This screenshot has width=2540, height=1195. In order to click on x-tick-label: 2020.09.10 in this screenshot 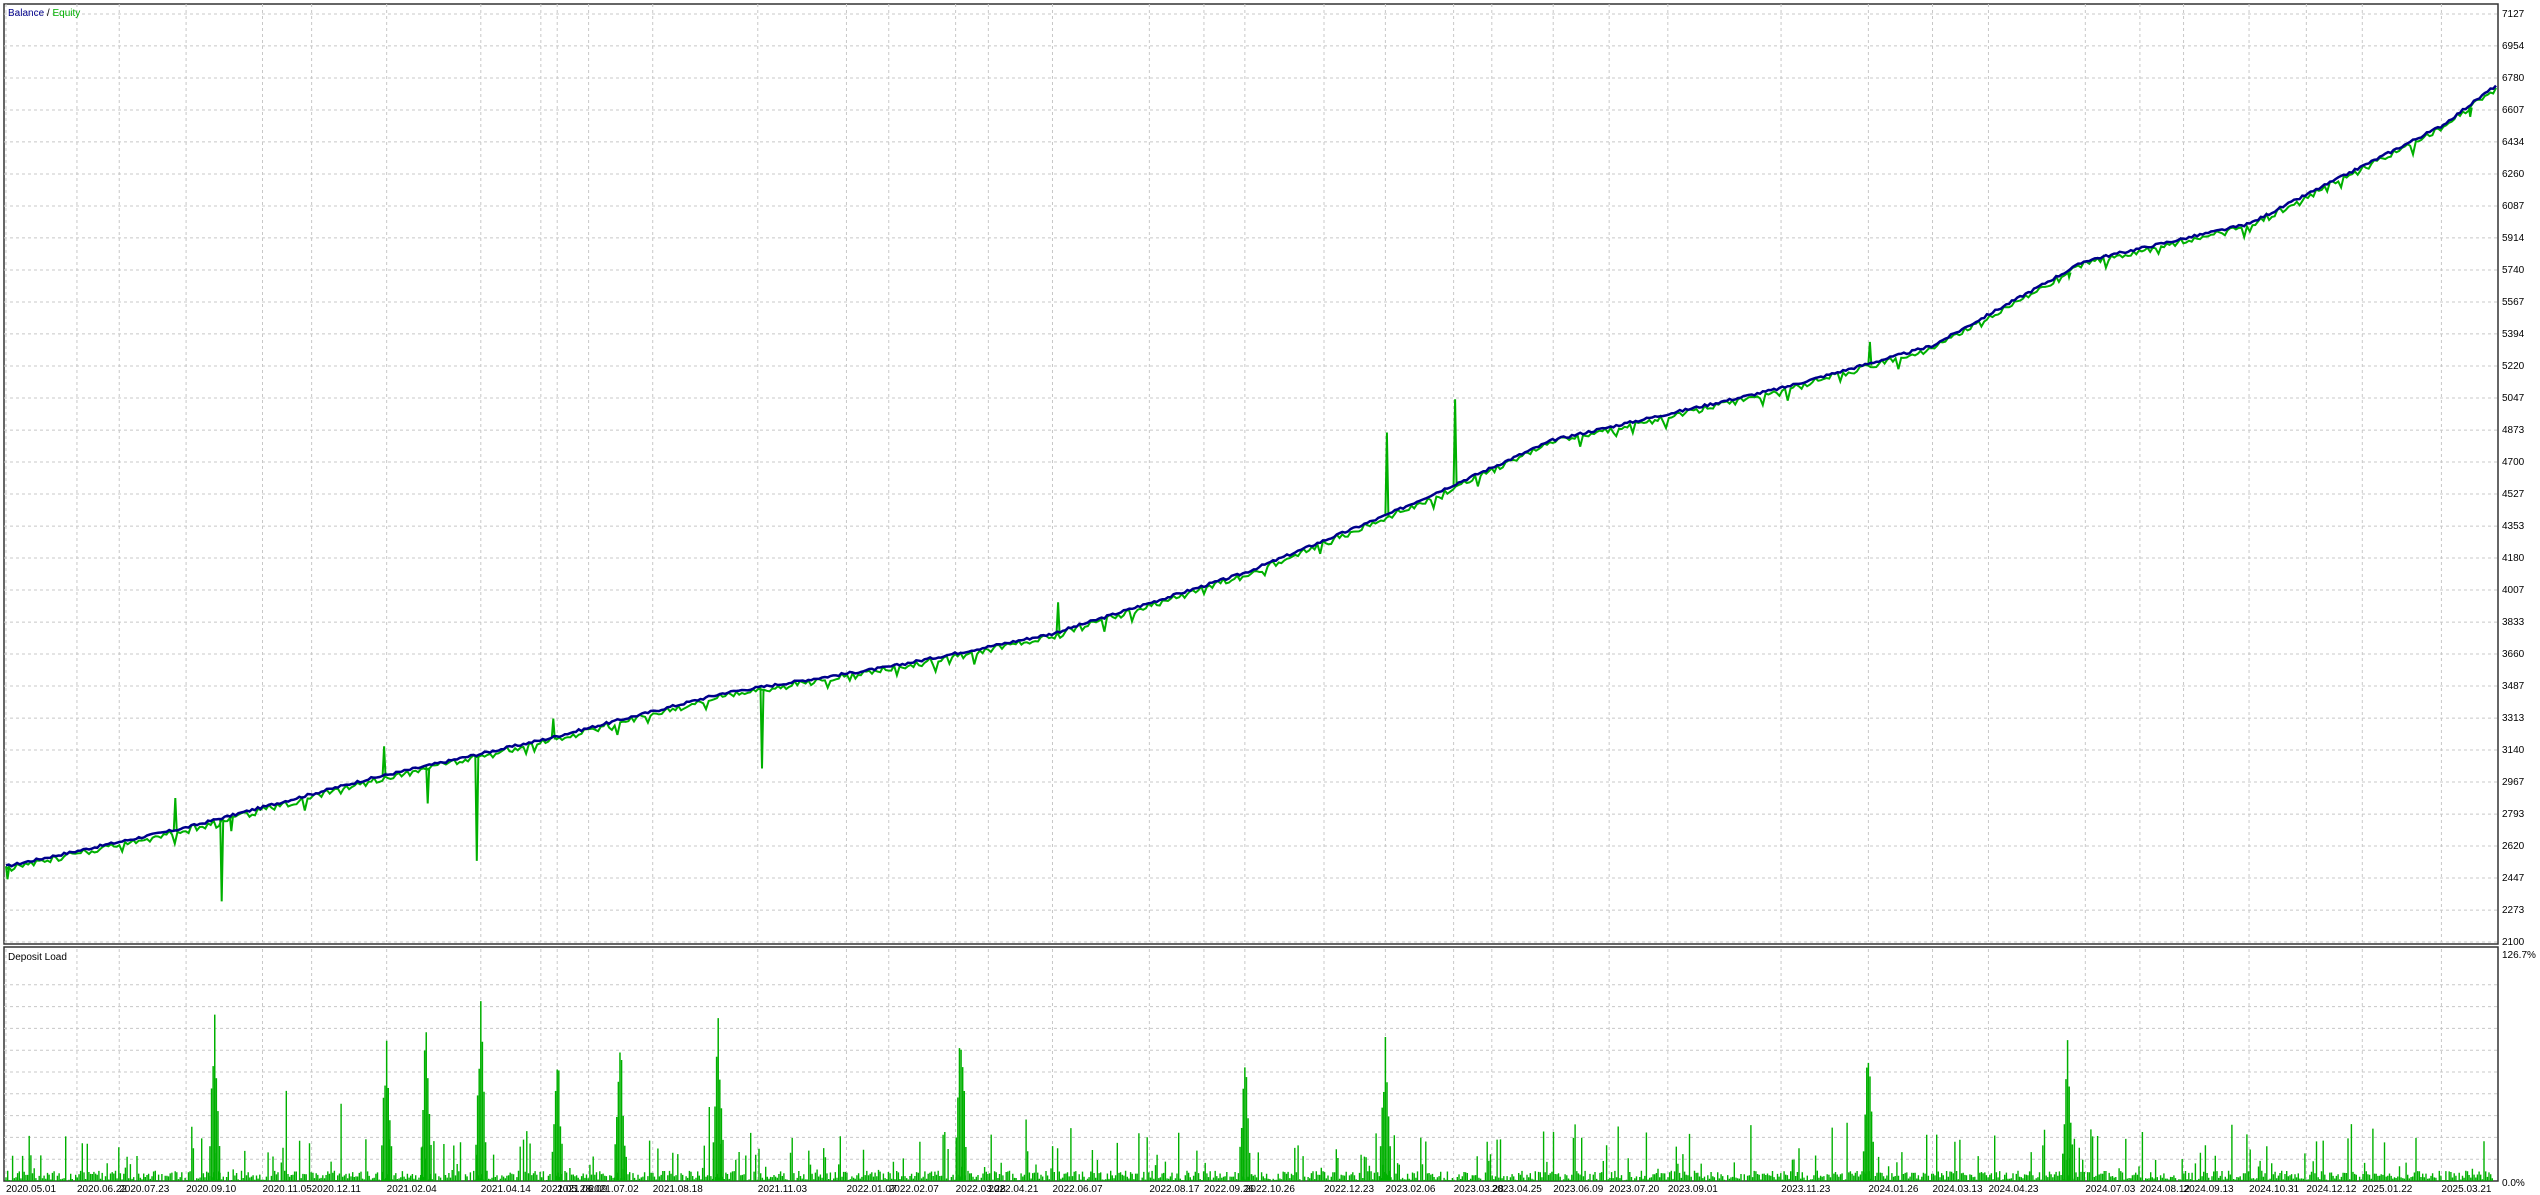, I will do `click(211, 1189)`.